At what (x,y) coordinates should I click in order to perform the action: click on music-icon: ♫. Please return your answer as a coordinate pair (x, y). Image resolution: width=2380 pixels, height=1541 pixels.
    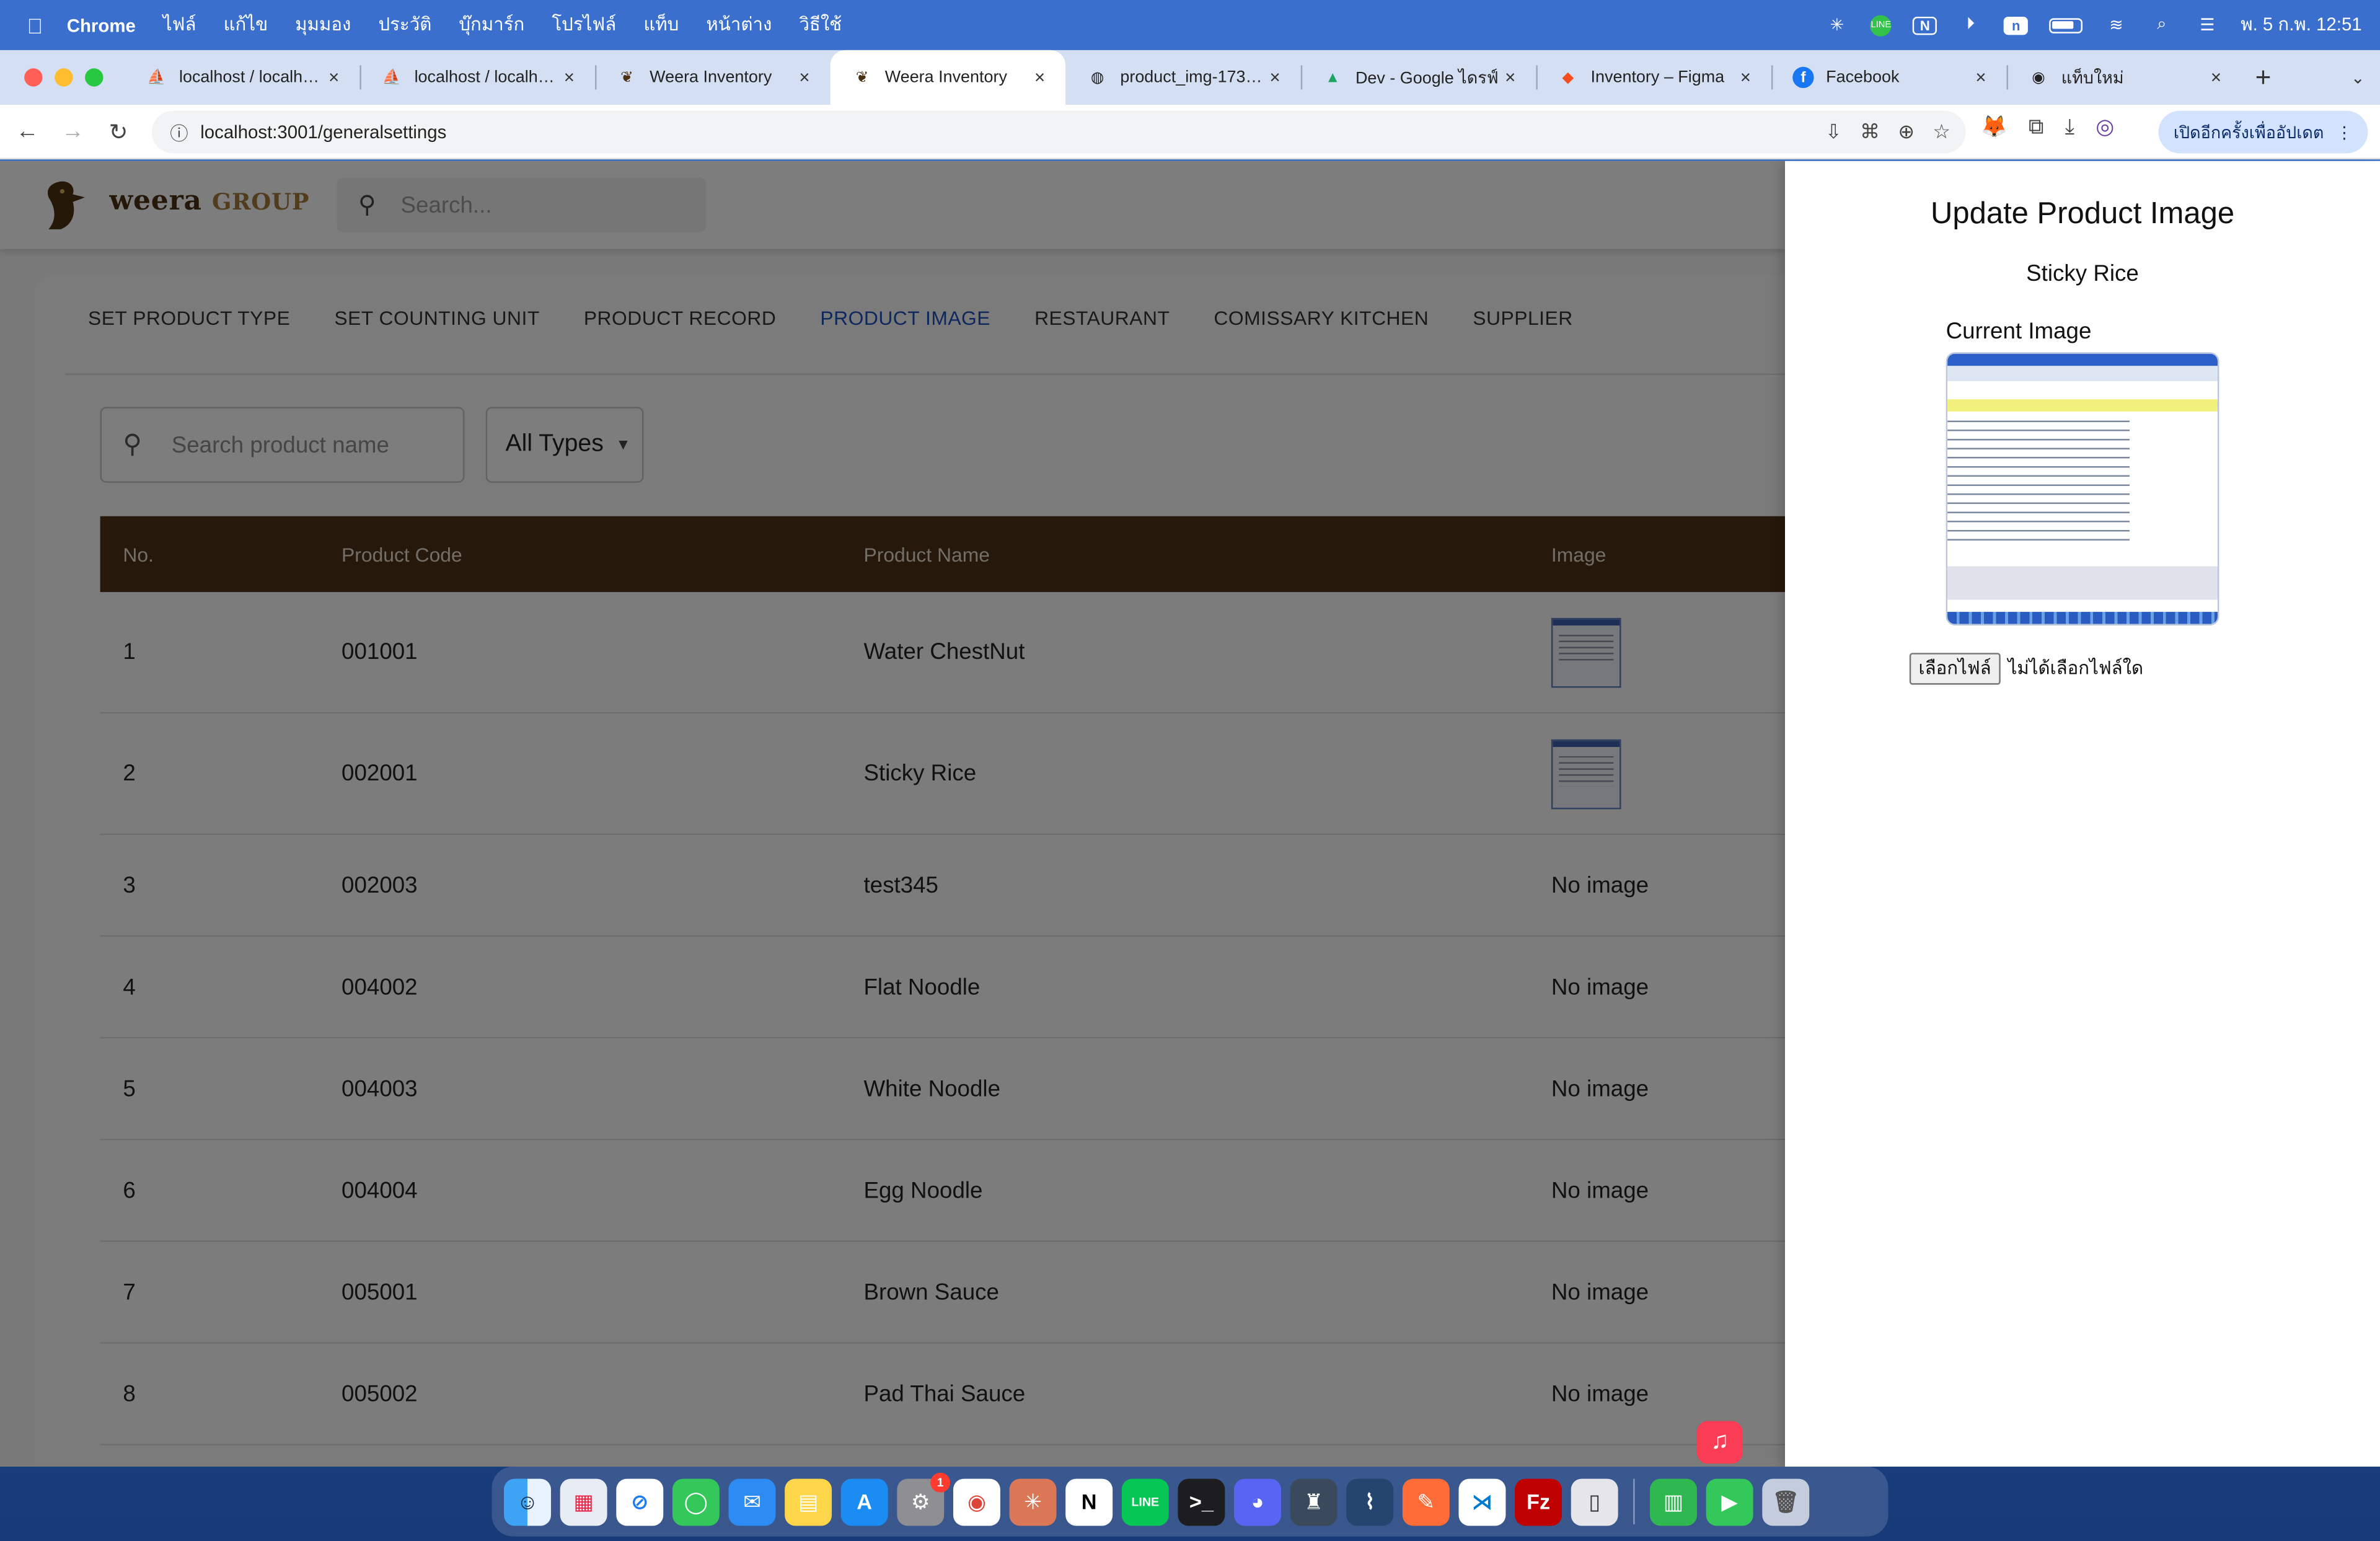
    Looking at the image, I should click on (1719, 1442).